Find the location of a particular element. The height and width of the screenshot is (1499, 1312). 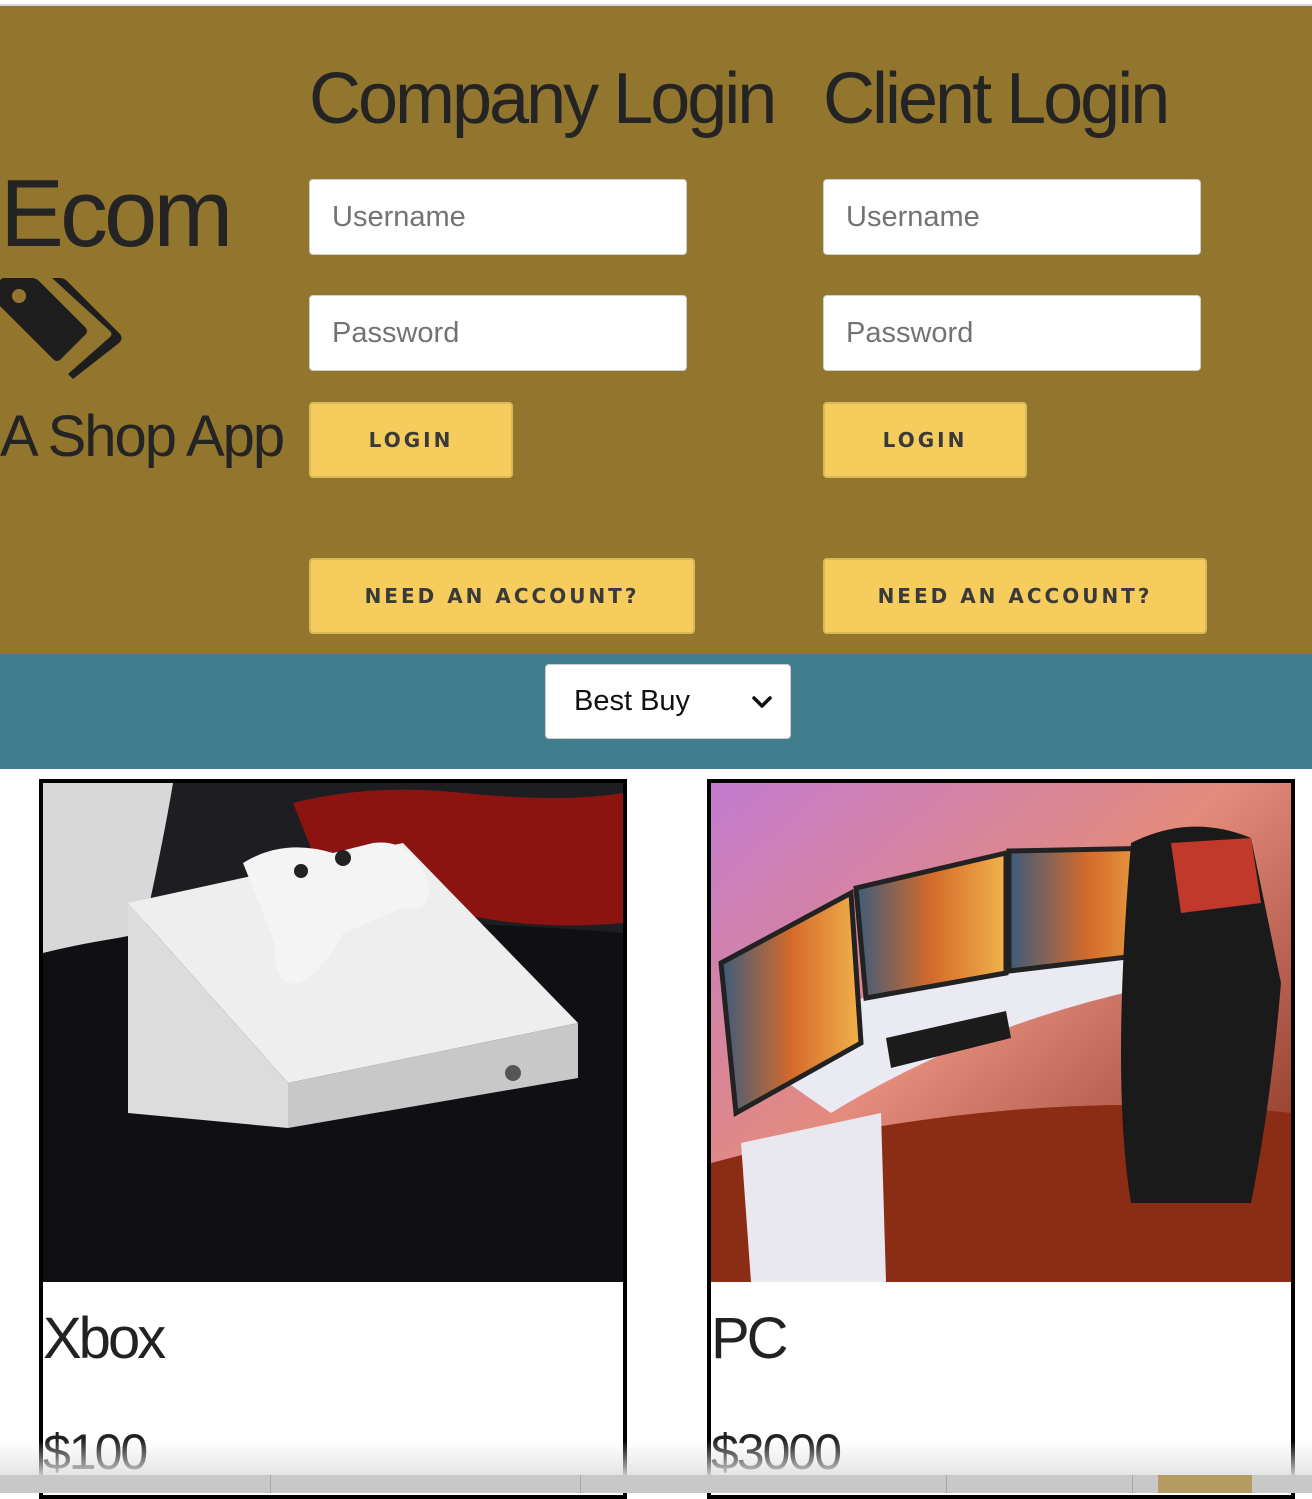

client-signup-button: Need an account? is located at coordinates (1015, 596).